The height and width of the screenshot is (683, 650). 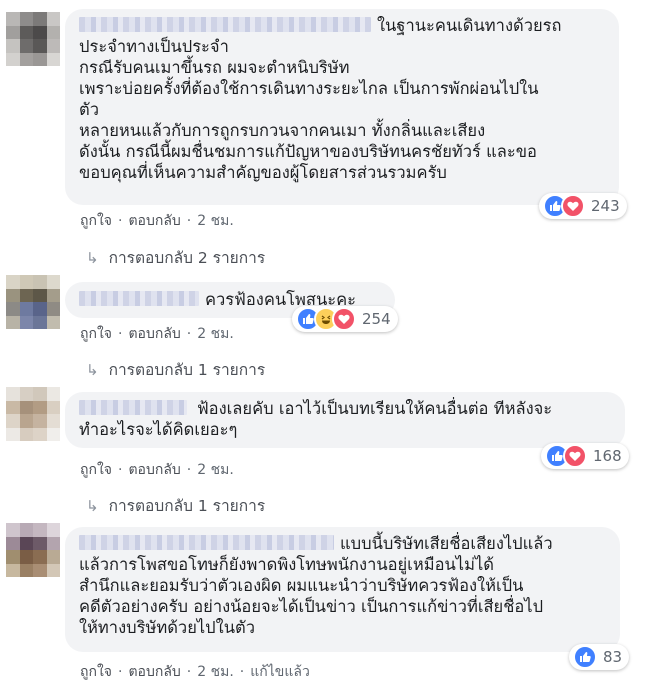 What do you see at coordinates (446, 543) in the screenshot?
I see `comment-text-line: แบบนี้บริษัทเสียชื่อเสียงไปแล้ว` at bounding box center [446, 543].